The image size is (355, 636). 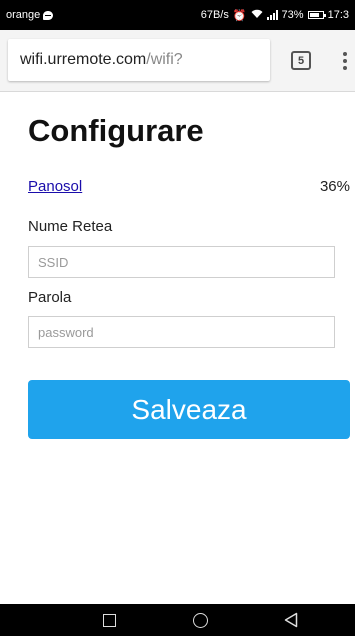 What do you see at coordinates (291, 622) in the screenshot?
I see `back-icon` at bounding box center [291, 622].